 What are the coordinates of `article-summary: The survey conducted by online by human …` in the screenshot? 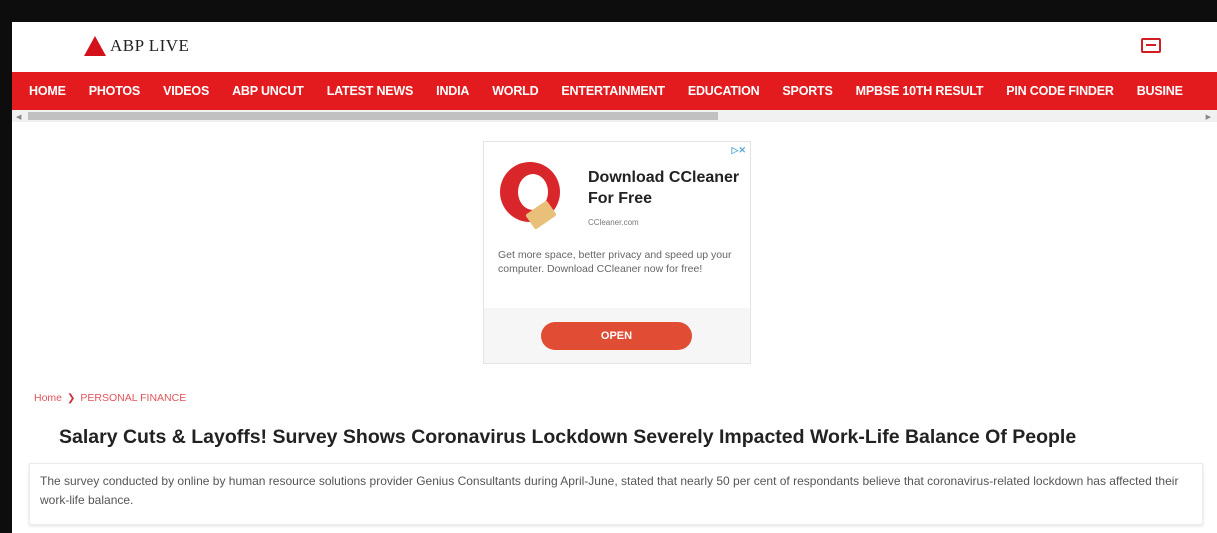 It's located at (616, 494).